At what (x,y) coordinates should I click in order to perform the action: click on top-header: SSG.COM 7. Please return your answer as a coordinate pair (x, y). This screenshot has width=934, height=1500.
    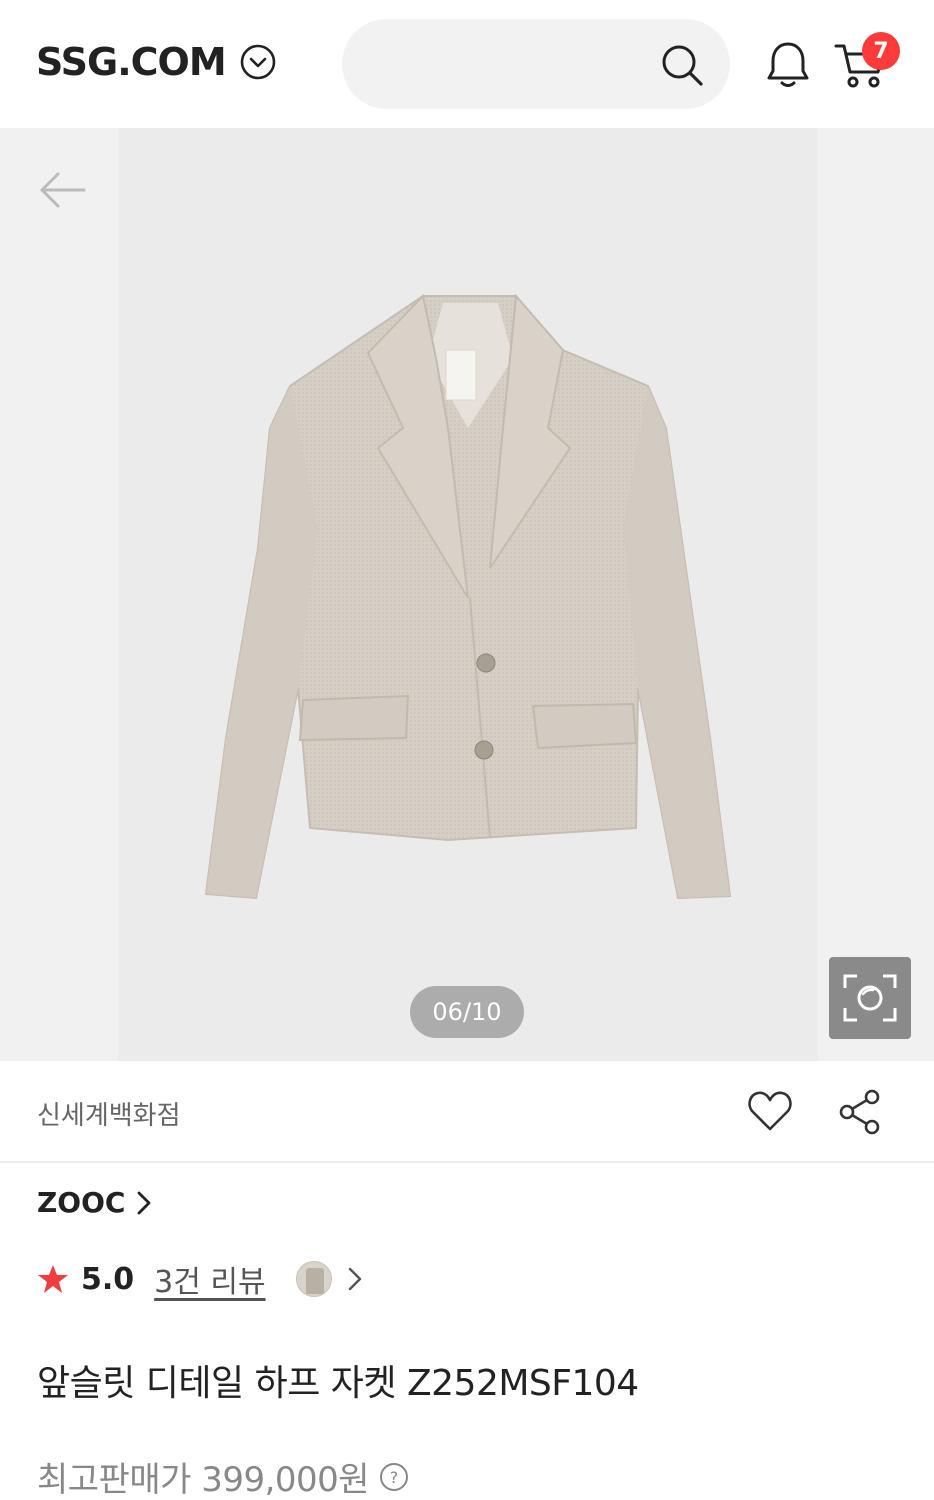
    Looking at the image, I should click on (467, 64).